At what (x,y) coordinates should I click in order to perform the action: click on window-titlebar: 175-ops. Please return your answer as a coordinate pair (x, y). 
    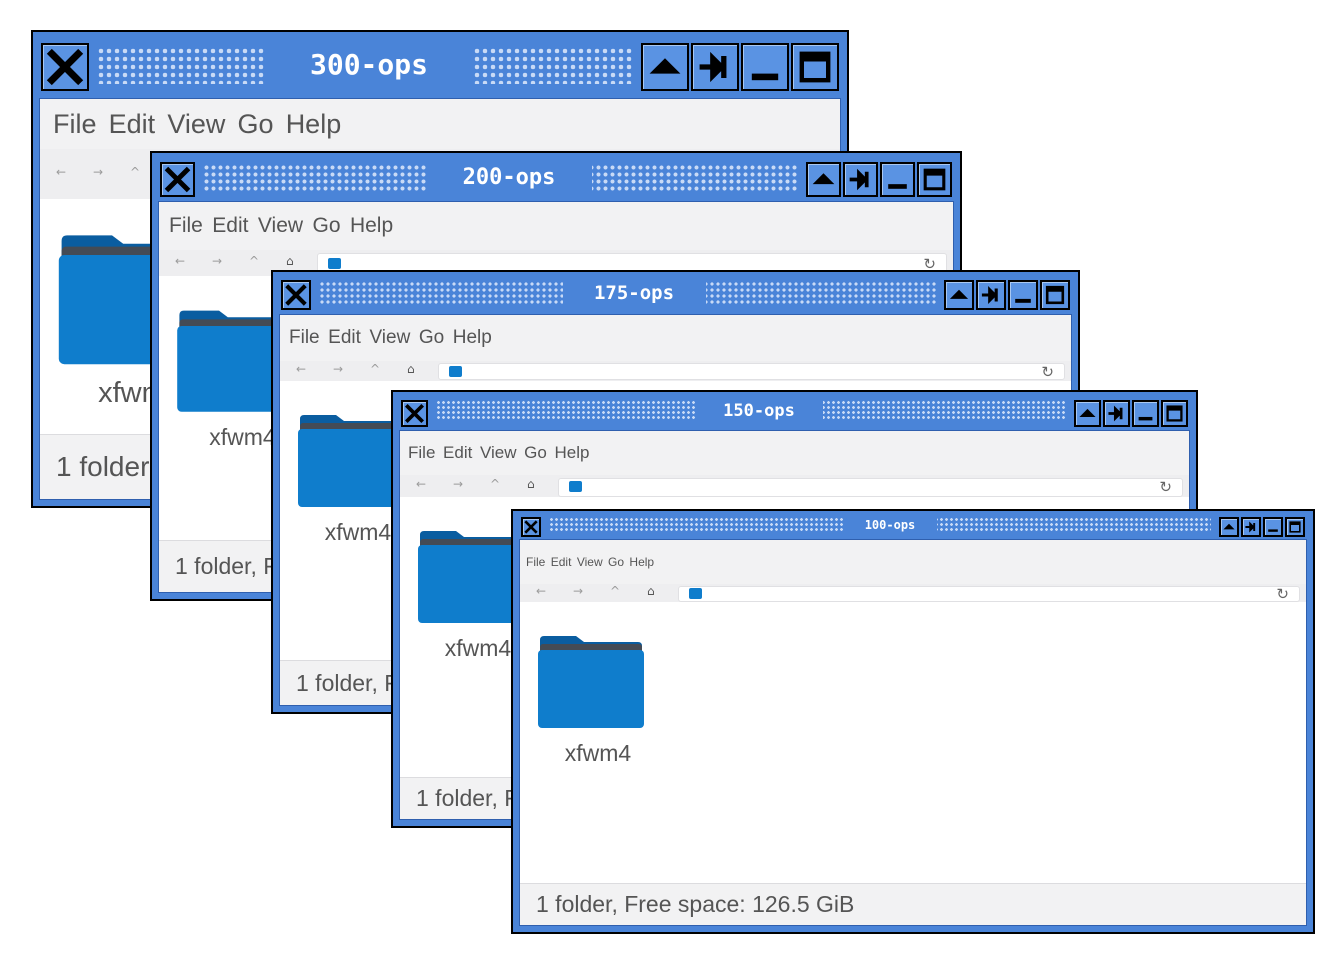
    Looking at the image, I should click on (675, 293).